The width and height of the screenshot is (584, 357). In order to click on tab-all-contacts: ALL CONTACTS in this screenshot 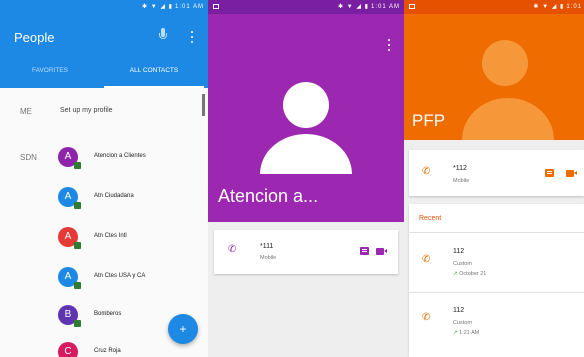, I will do `click(154, 75)`.